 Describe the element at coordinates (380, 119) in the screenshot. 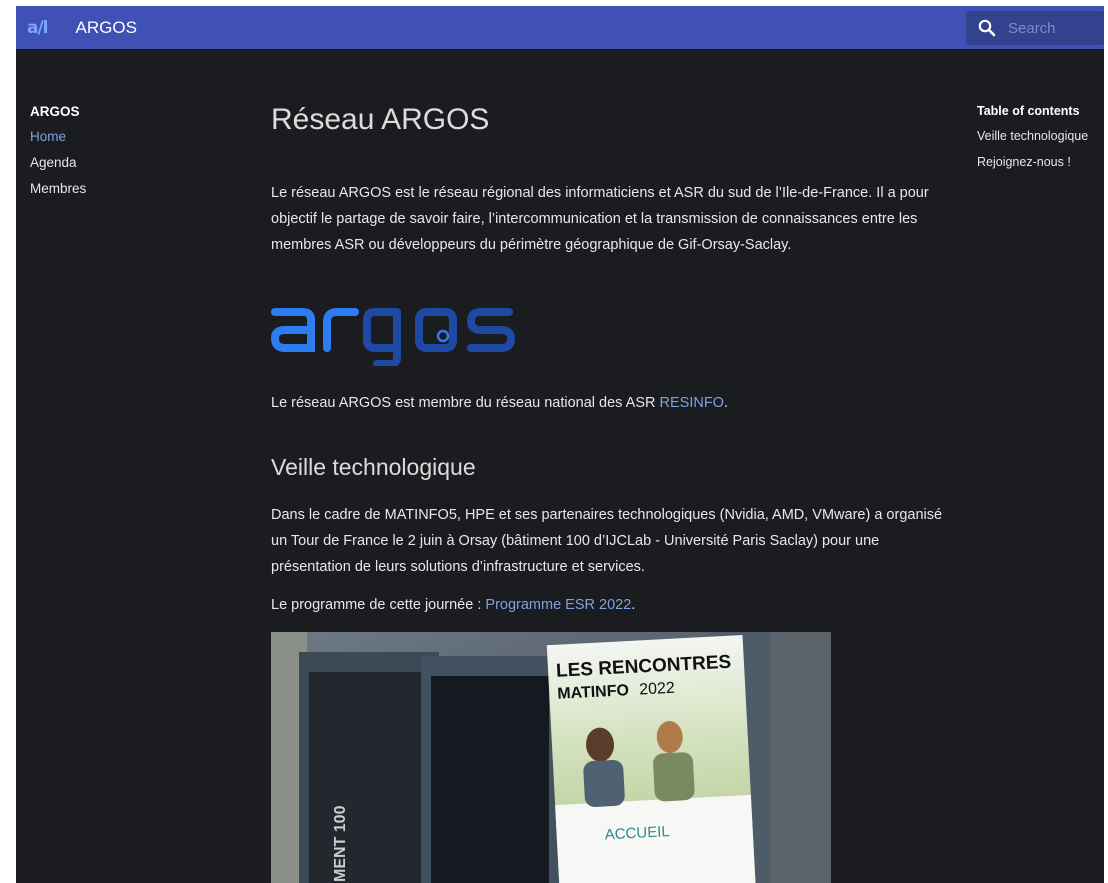

I see `page-title: Réseau ARGOS` at that location.